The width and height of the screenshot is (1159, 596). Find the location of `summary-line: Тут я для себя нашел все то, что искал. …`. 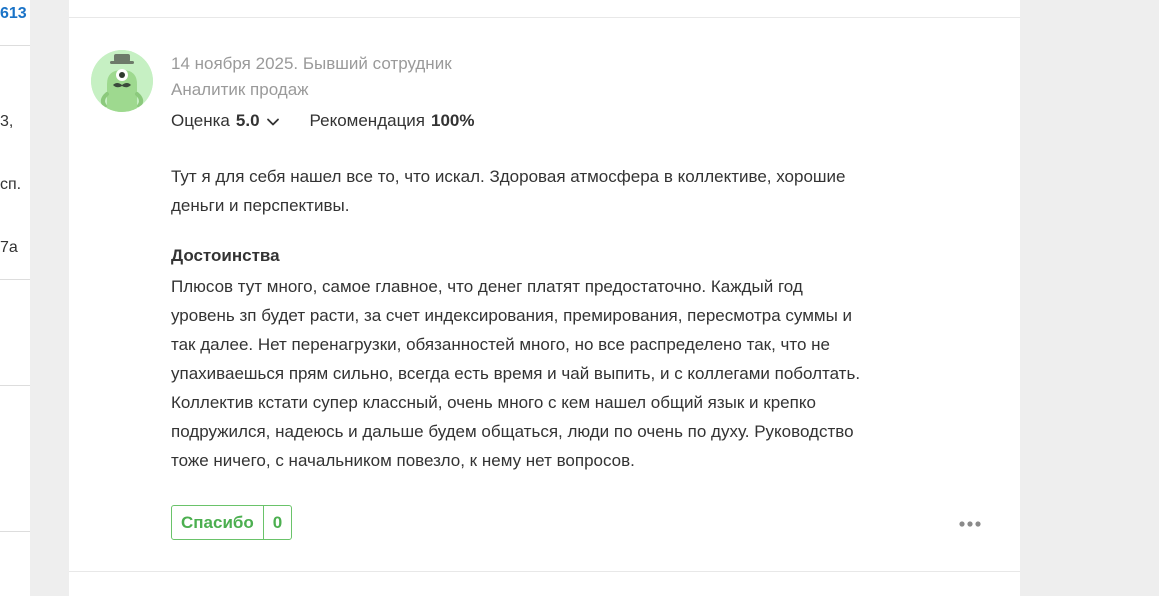

summary-line: Тут я для себя нашел все то, что искал. … is located at coordinates (508, 176).